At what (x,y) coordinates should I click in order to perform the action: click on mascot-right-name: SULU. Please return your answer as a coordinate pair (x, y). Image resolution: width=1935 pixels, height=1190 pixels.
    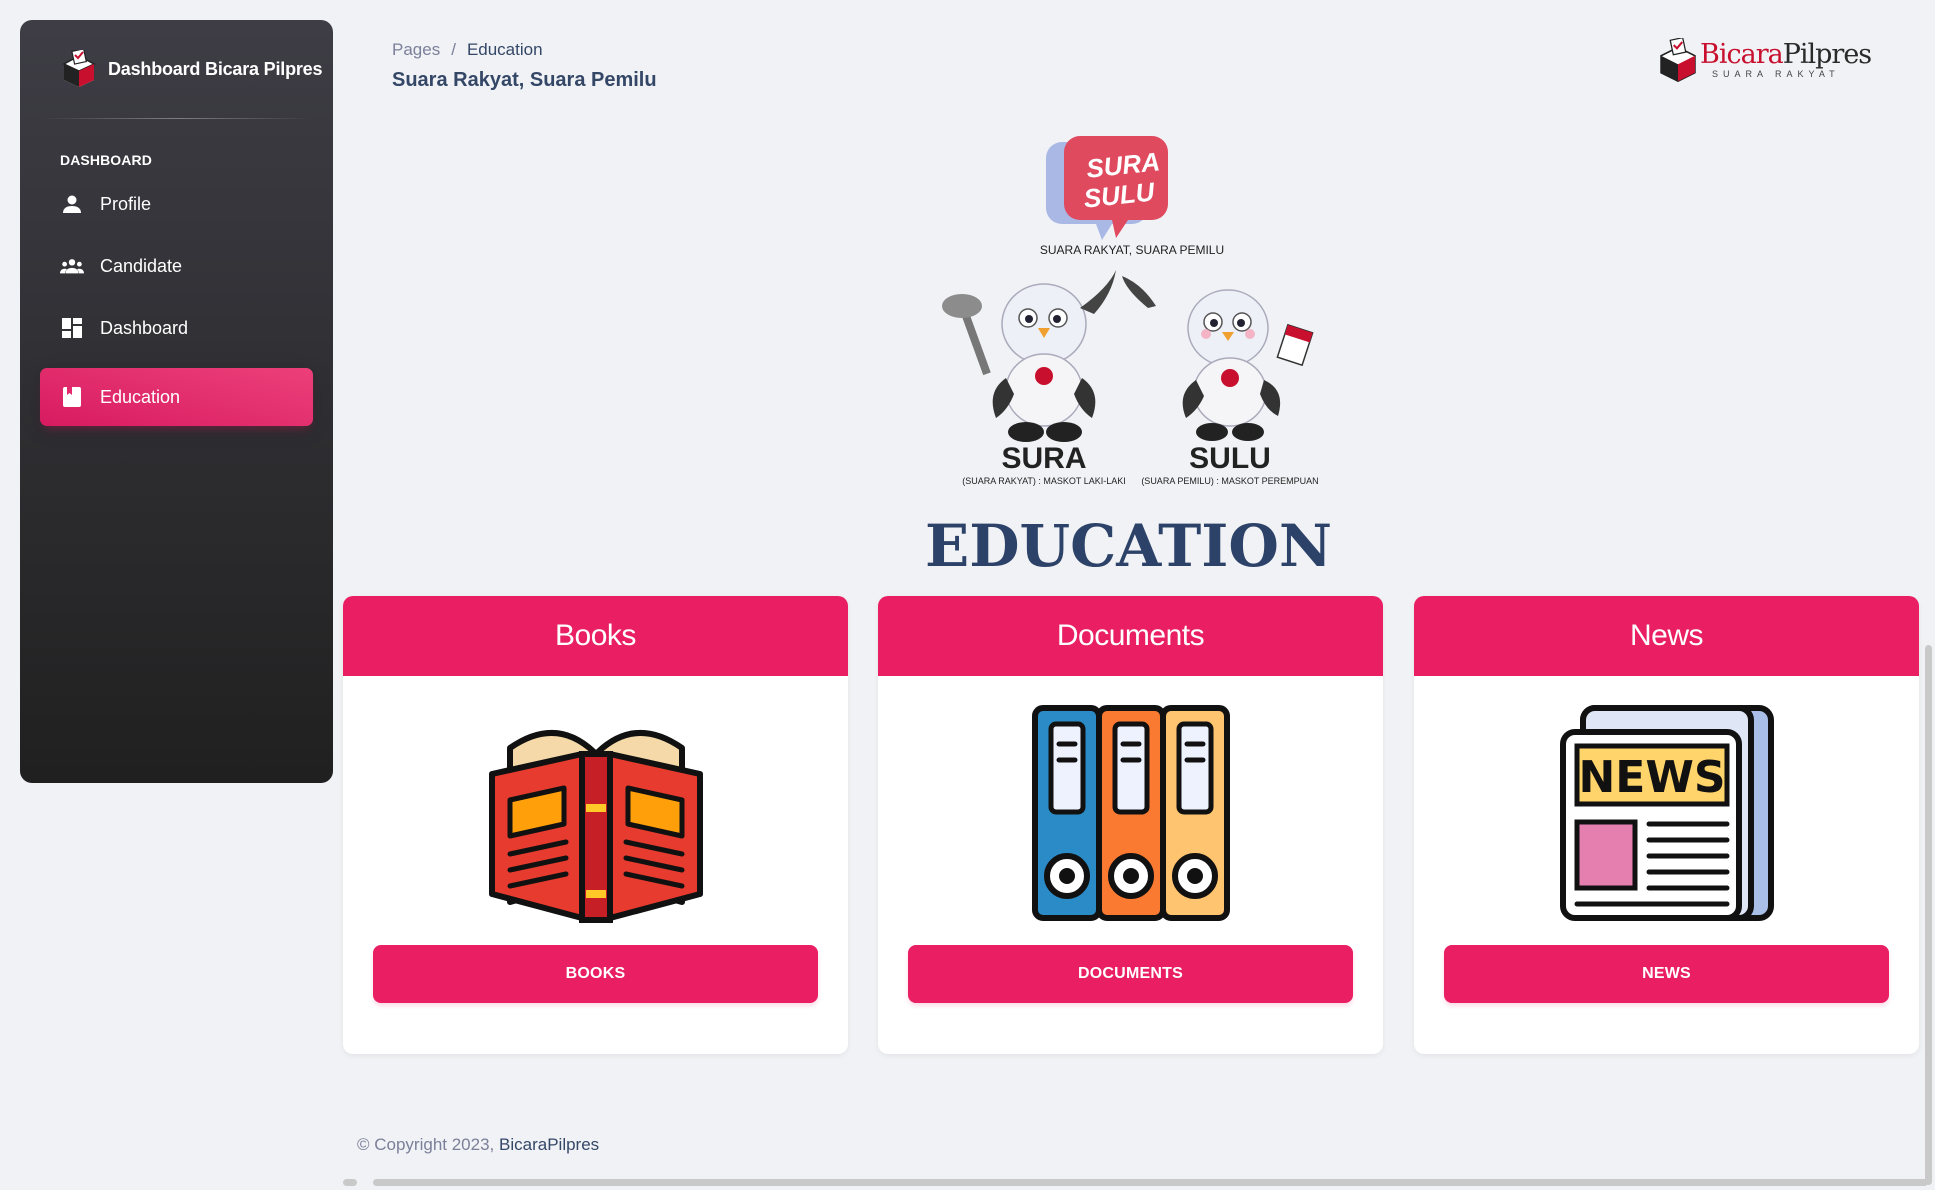
    Looking at the image, I should click on (1230, 458).